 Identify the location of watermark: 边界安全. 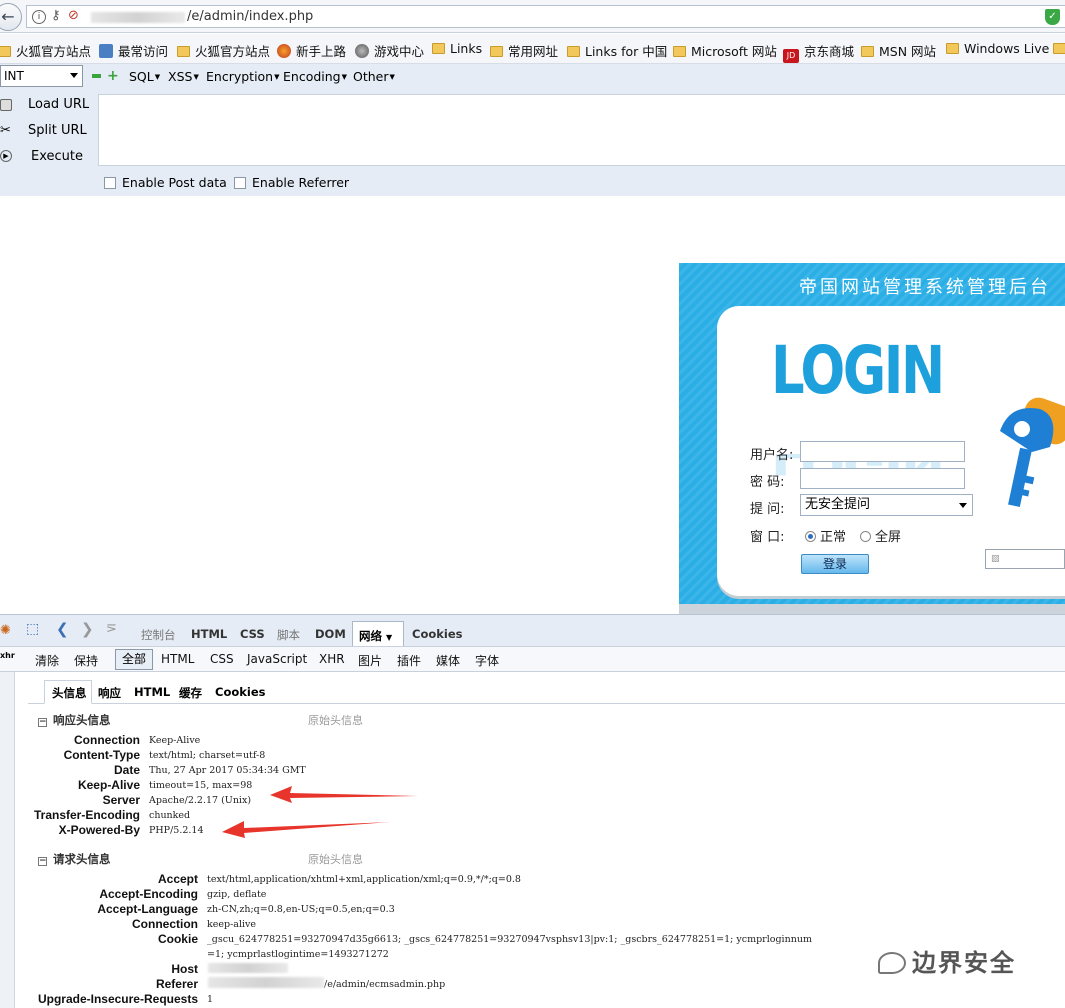
(947, 960).